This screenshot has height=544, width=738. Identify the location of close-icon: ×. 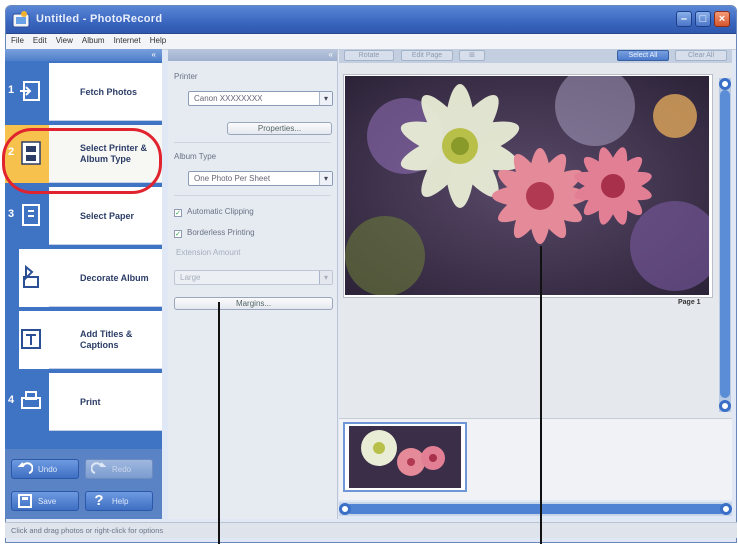
(722, 19).